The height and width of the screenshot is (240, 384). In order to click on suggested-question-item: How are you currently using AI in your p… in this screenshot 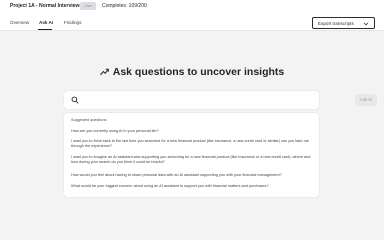, I will do `click(192, 131)`.